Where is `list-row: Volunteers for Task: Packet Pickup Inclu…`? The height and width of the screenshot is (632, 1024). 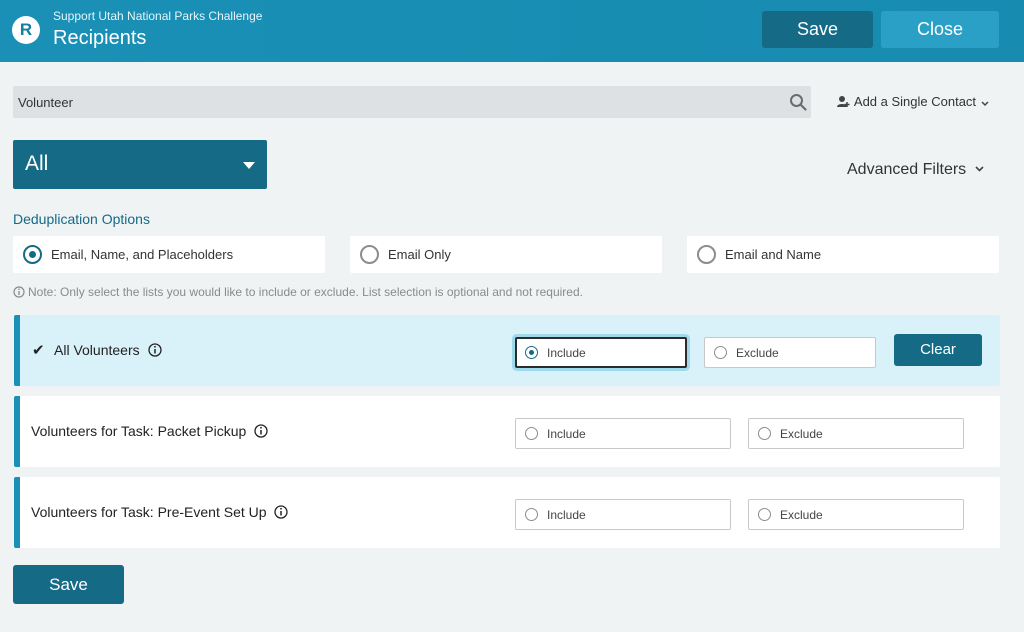
list-row: Volunteers for Task: Packet Pickup Inclu… is located at coordinates (507, 431).